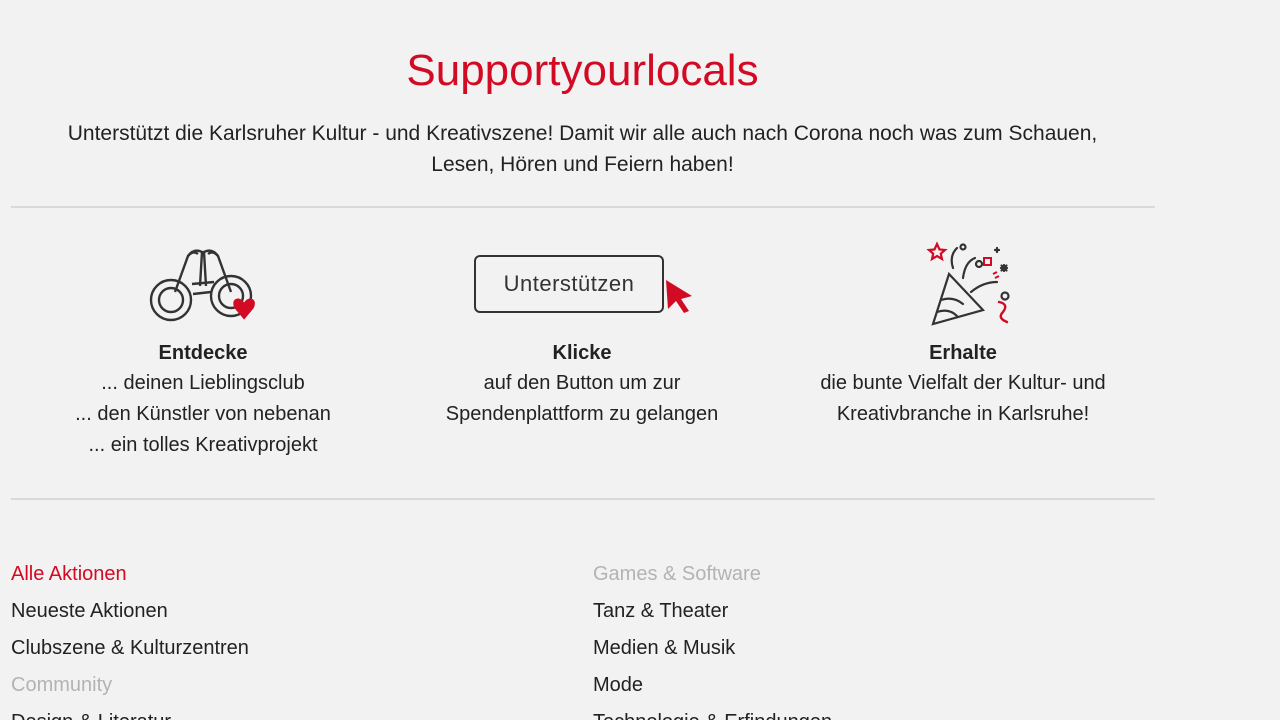  Describe the element at coordinates (203, 383) in the screenshot. I see `step-line: ... deinen Lieblingsclub` at that location.